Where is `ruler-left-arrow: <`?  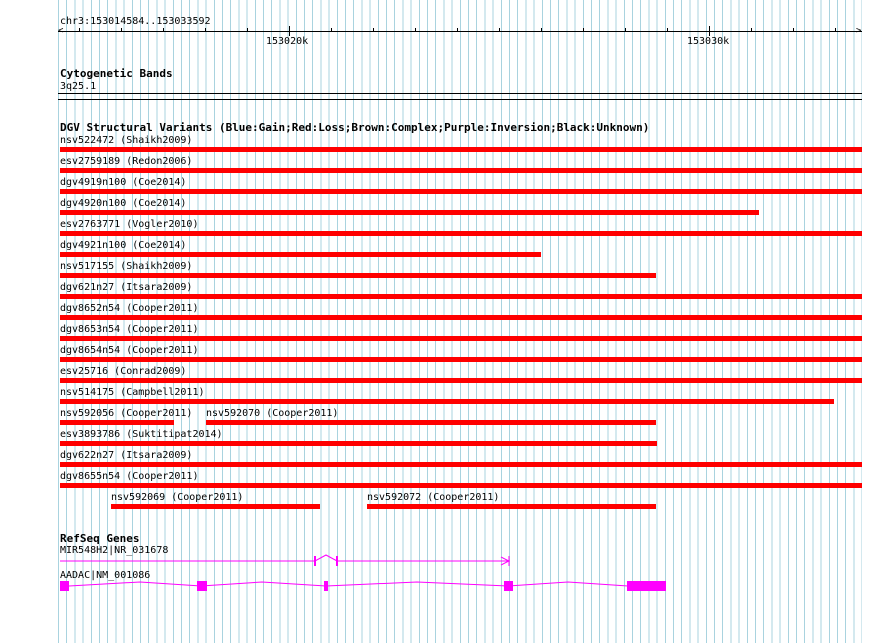
ruler-left-arrow: < is located at coordinates (61, 31).